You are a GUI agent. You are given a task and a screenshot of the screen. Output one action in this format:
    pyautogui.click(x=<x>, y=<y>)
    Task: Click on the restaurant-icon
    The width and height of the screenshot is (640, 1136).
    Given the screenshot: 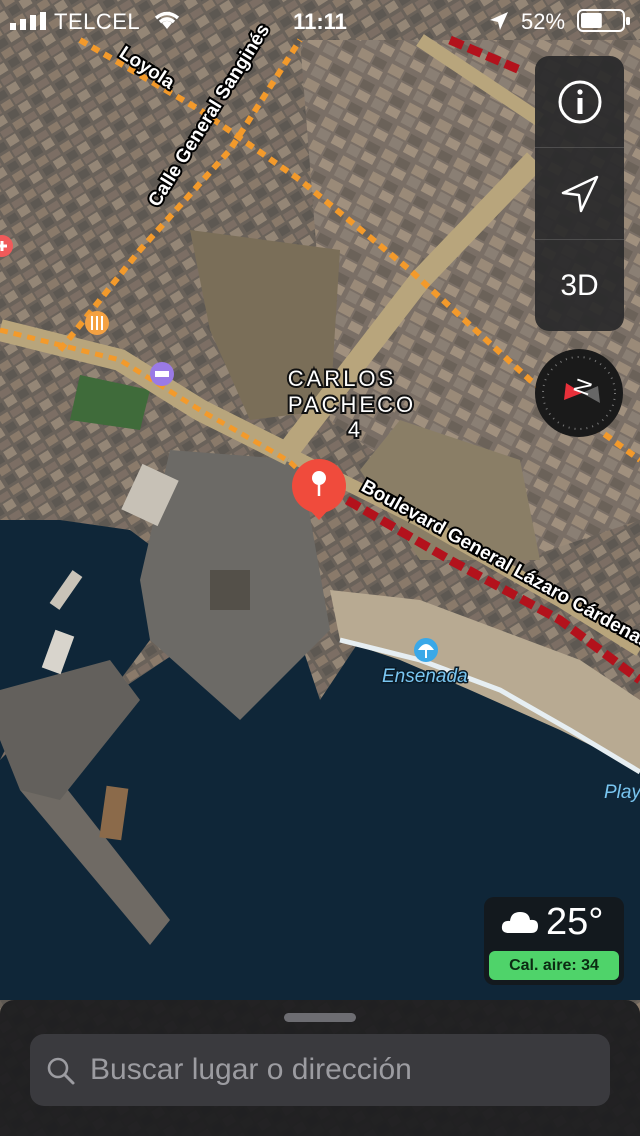 What is the action you would take?
    pyautogui.click(x=97, y=323)
    